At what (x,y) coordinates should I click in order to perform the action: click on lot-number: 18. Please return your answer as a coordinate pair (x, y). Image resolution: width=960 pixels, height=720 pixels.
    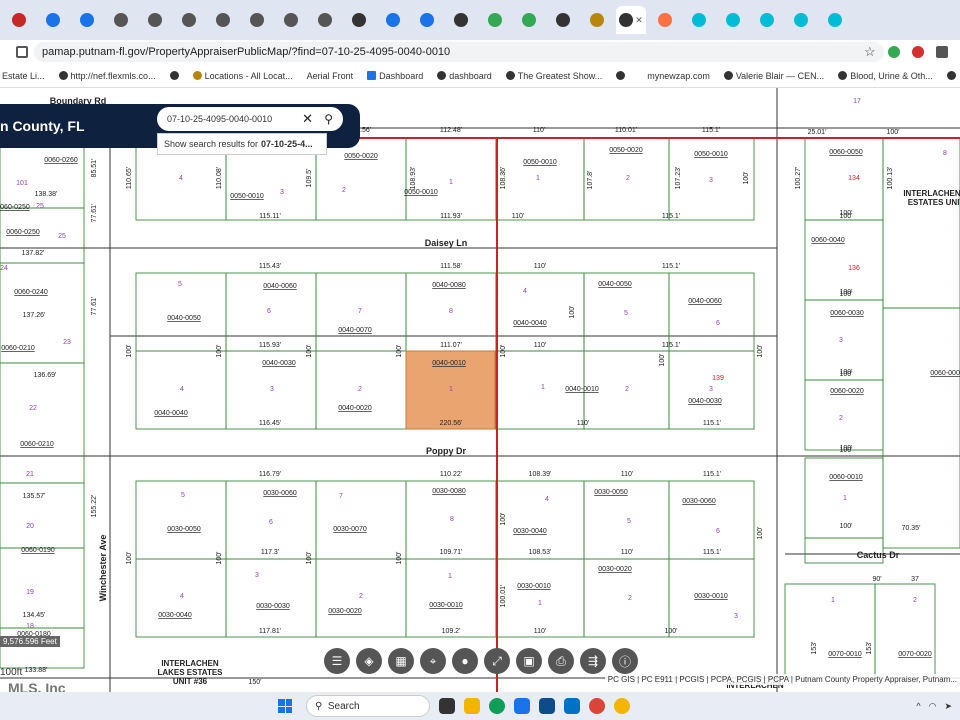
    Looking at the image, I should click on (30, 626).